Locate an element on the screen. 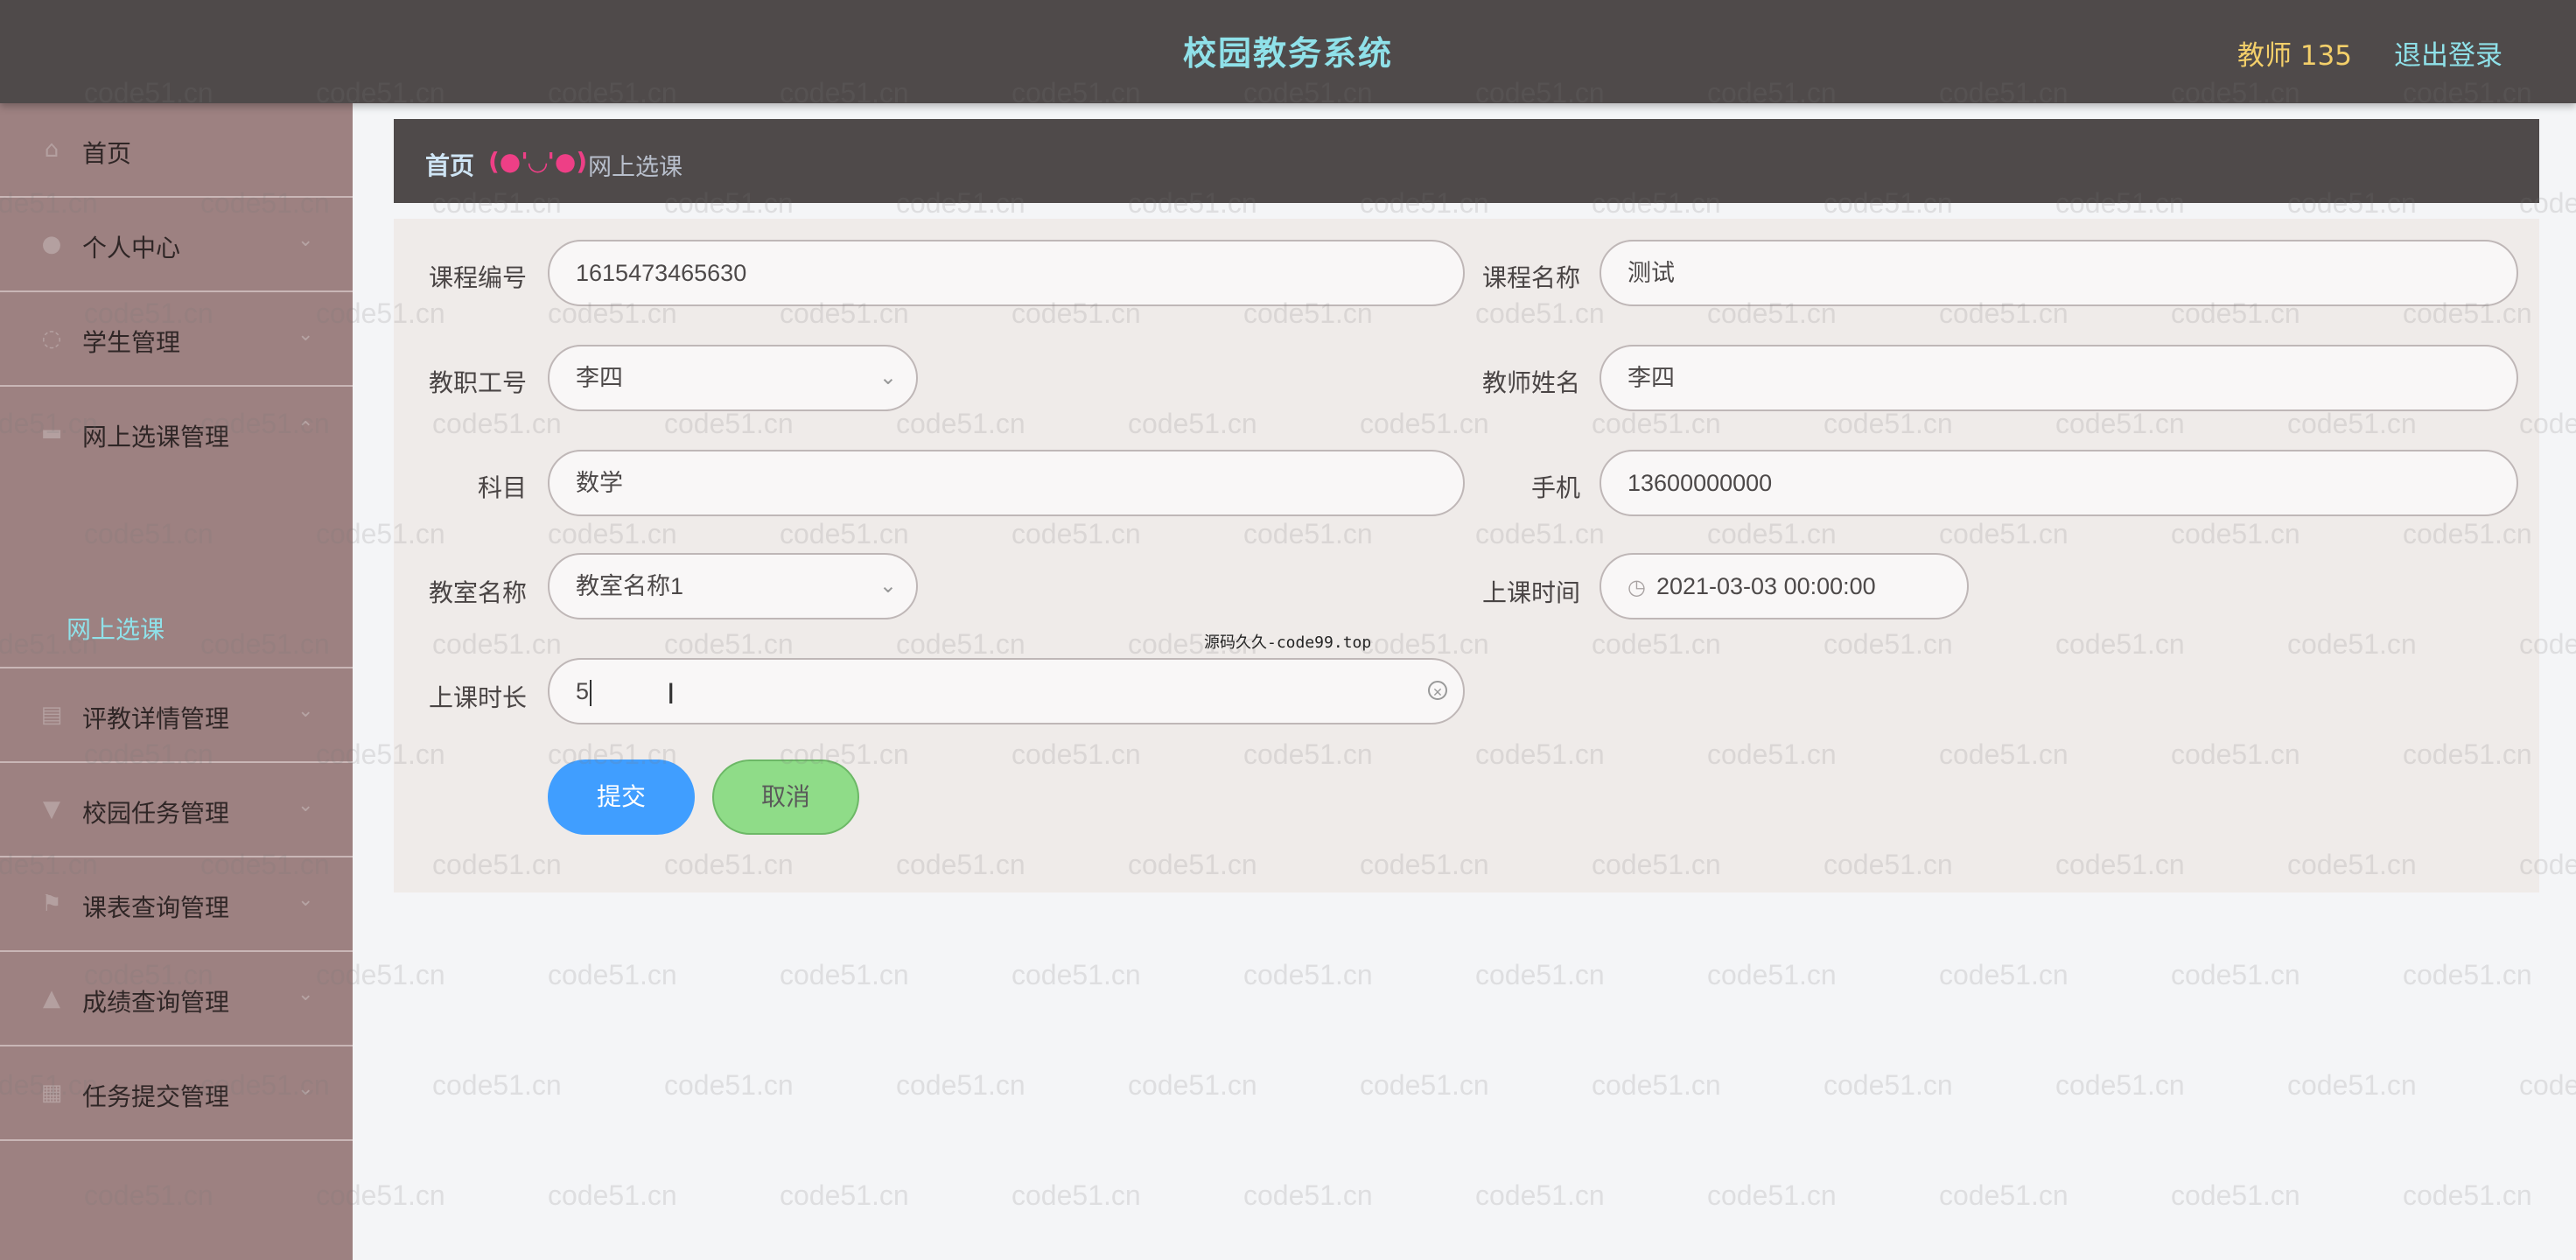 The width and height of the screenshot is (2576, 1260). circle-icon: ◌ is located at coordinates (51, 339).